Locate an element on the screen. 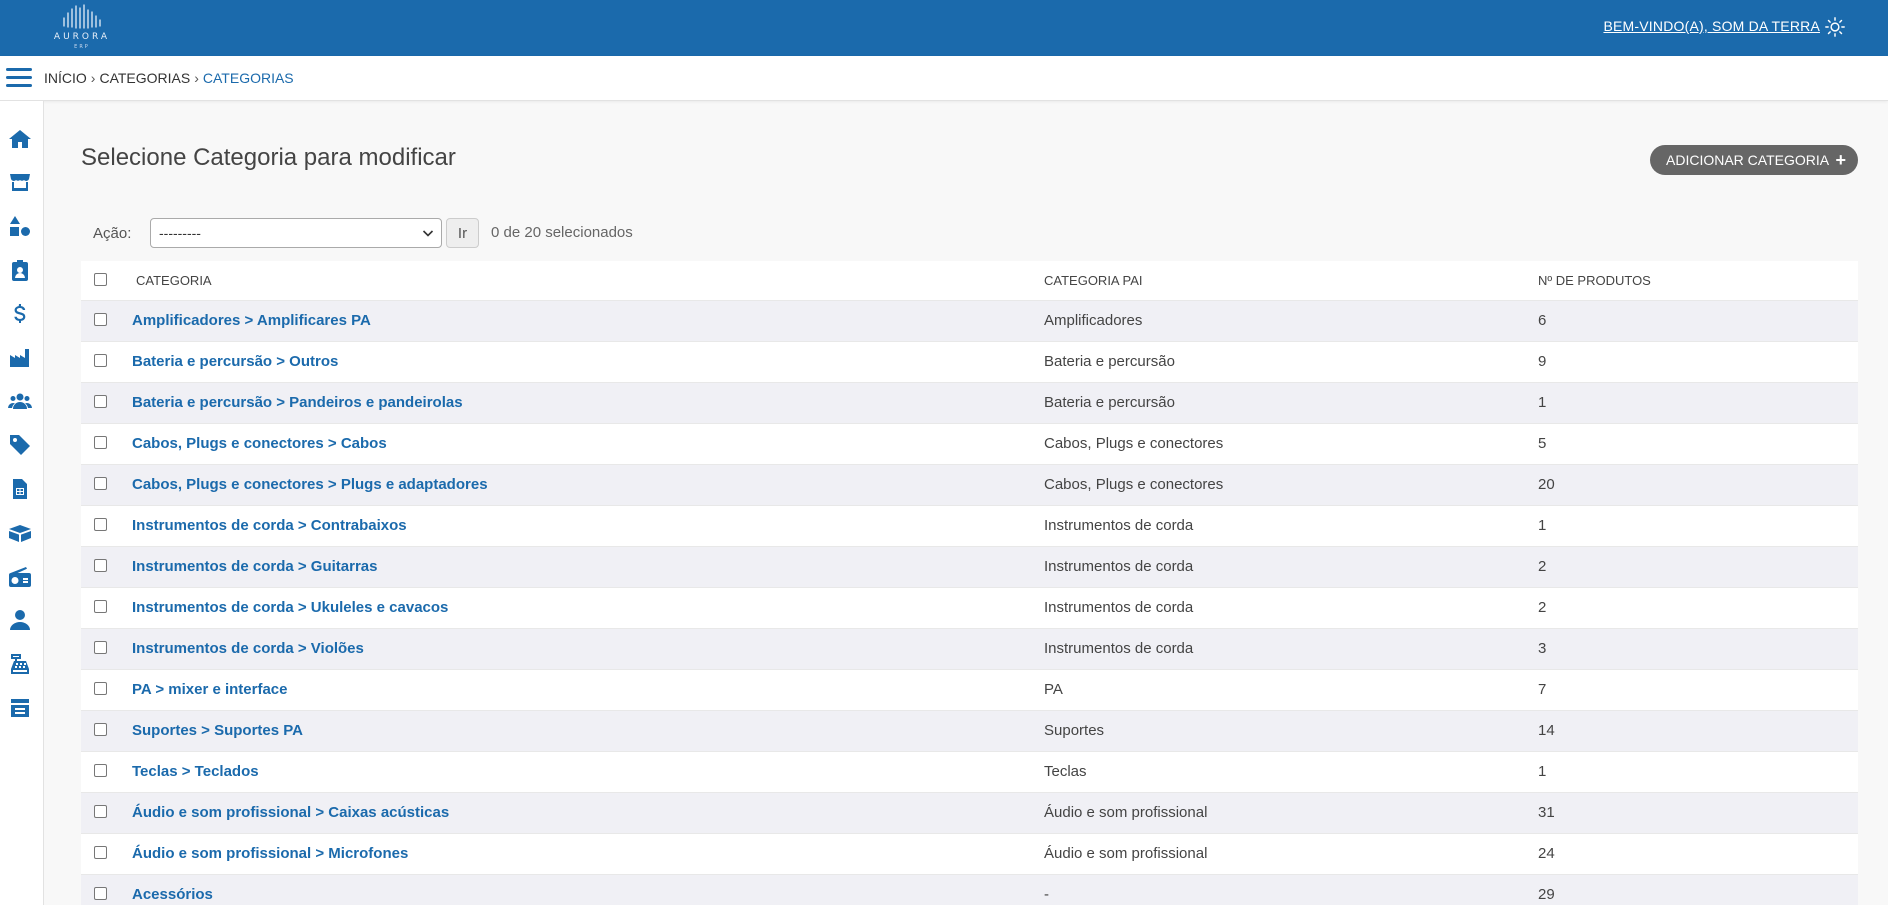  sidebar-item-industry is located at coordinates (20, 358).